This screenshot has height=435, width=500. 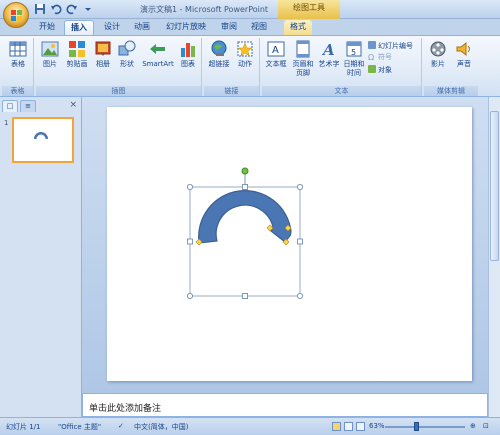 I want to click on slide-sorter-view-button, so click(x=348, y=426).